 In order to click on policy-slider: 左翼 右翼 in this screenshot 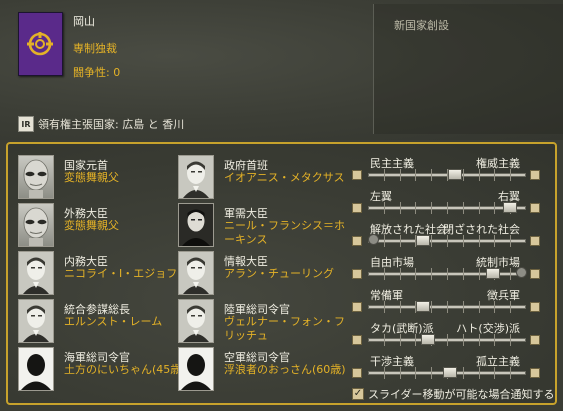, I will do `click(447, 202)`.